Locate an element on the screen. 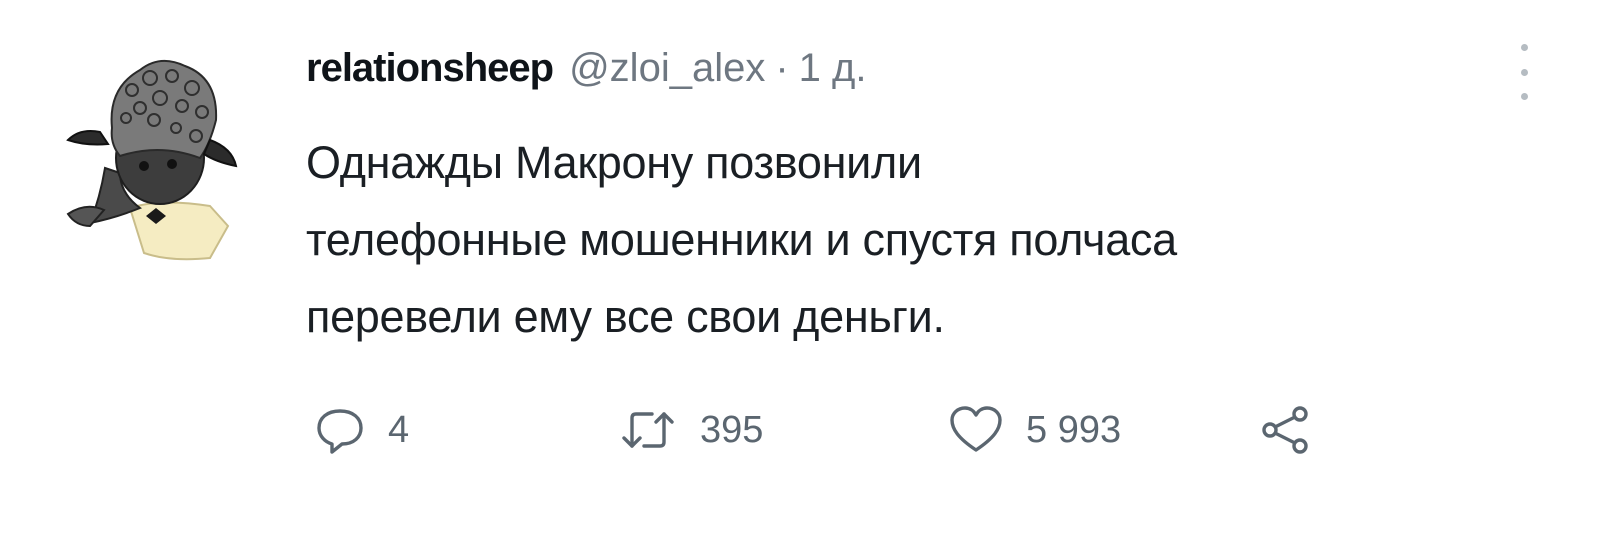  avatar is located at coordinates (150, 158).